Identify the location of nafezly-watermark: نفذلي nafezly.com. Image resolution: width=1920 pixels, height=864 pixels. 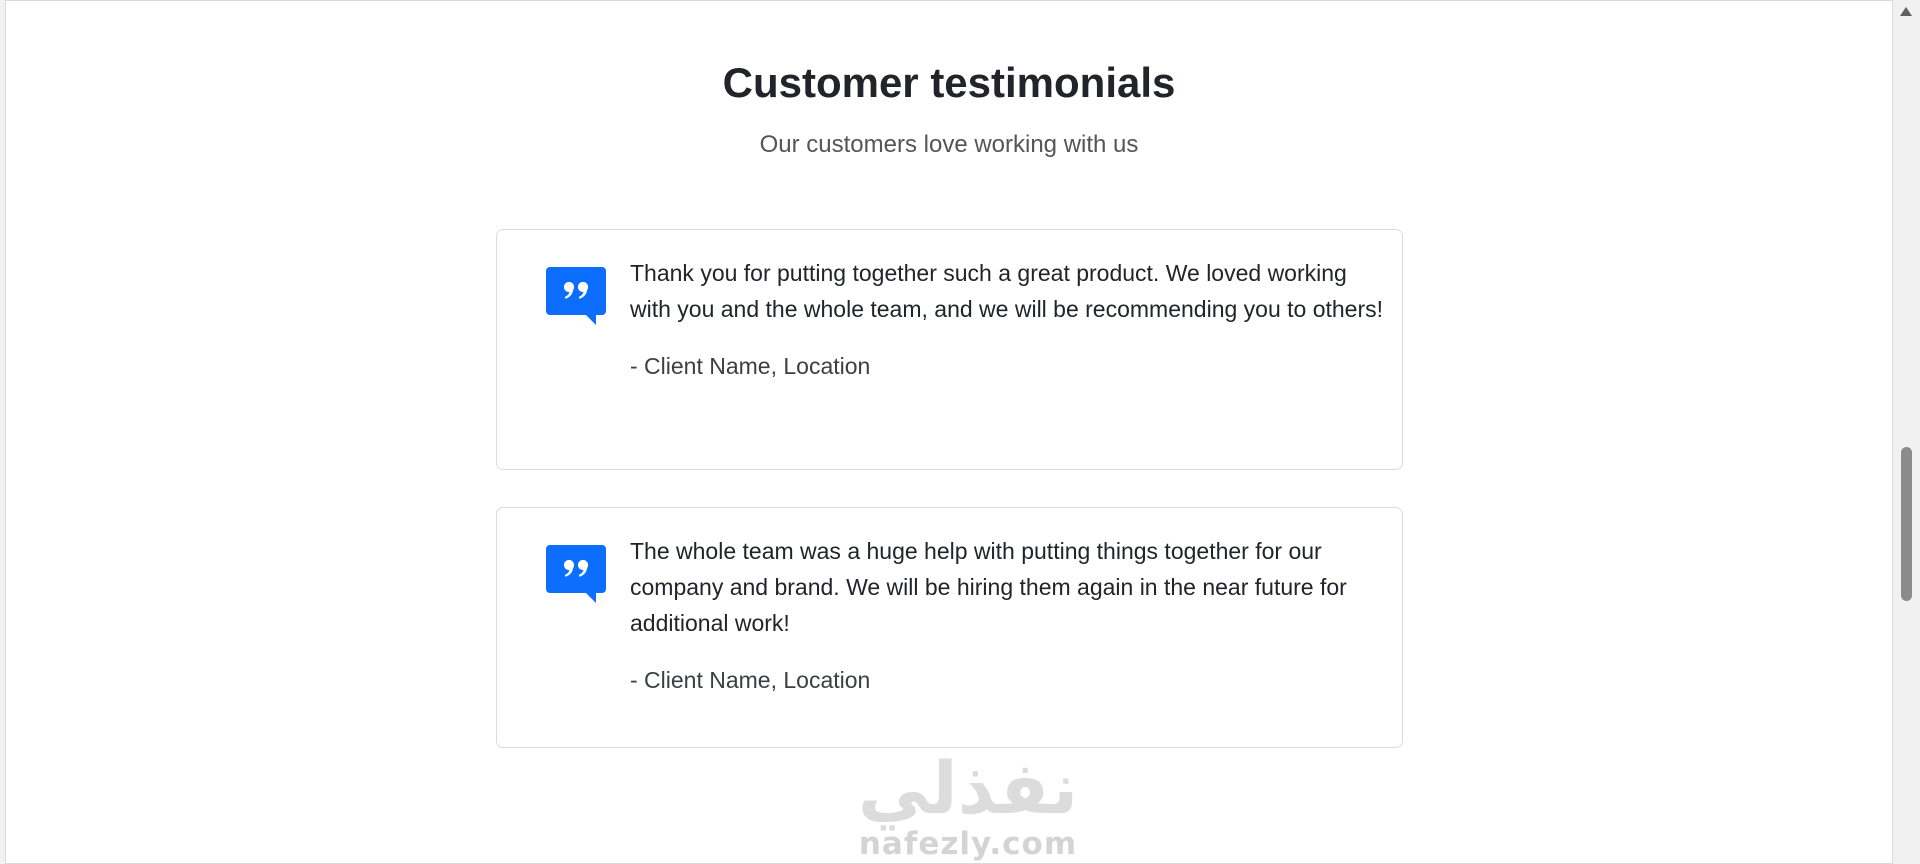
(968, 804).